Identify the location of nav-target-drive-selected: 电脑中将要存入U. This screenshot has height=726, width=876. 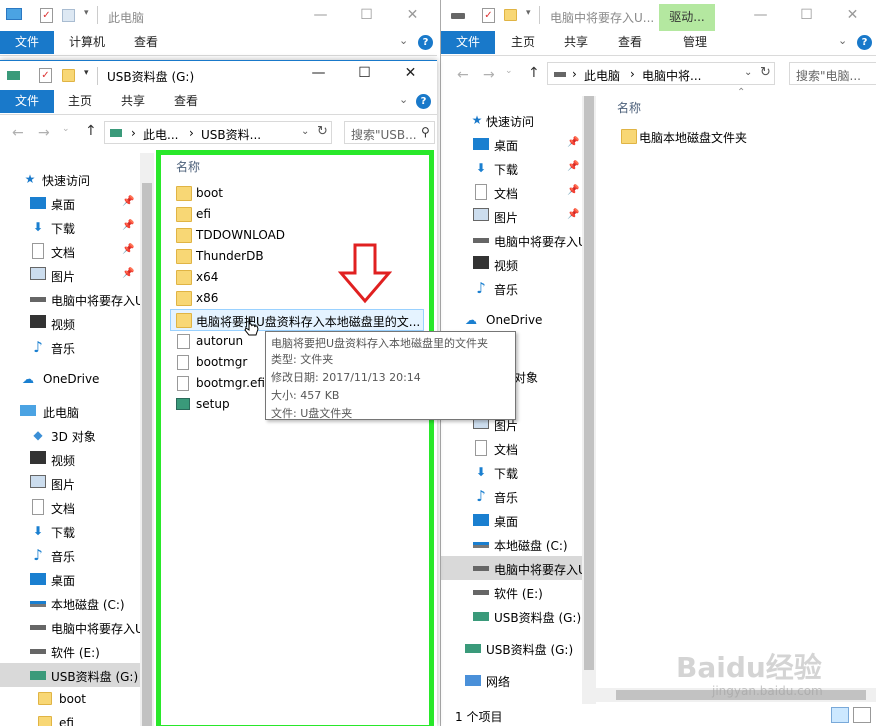
(518, 568).